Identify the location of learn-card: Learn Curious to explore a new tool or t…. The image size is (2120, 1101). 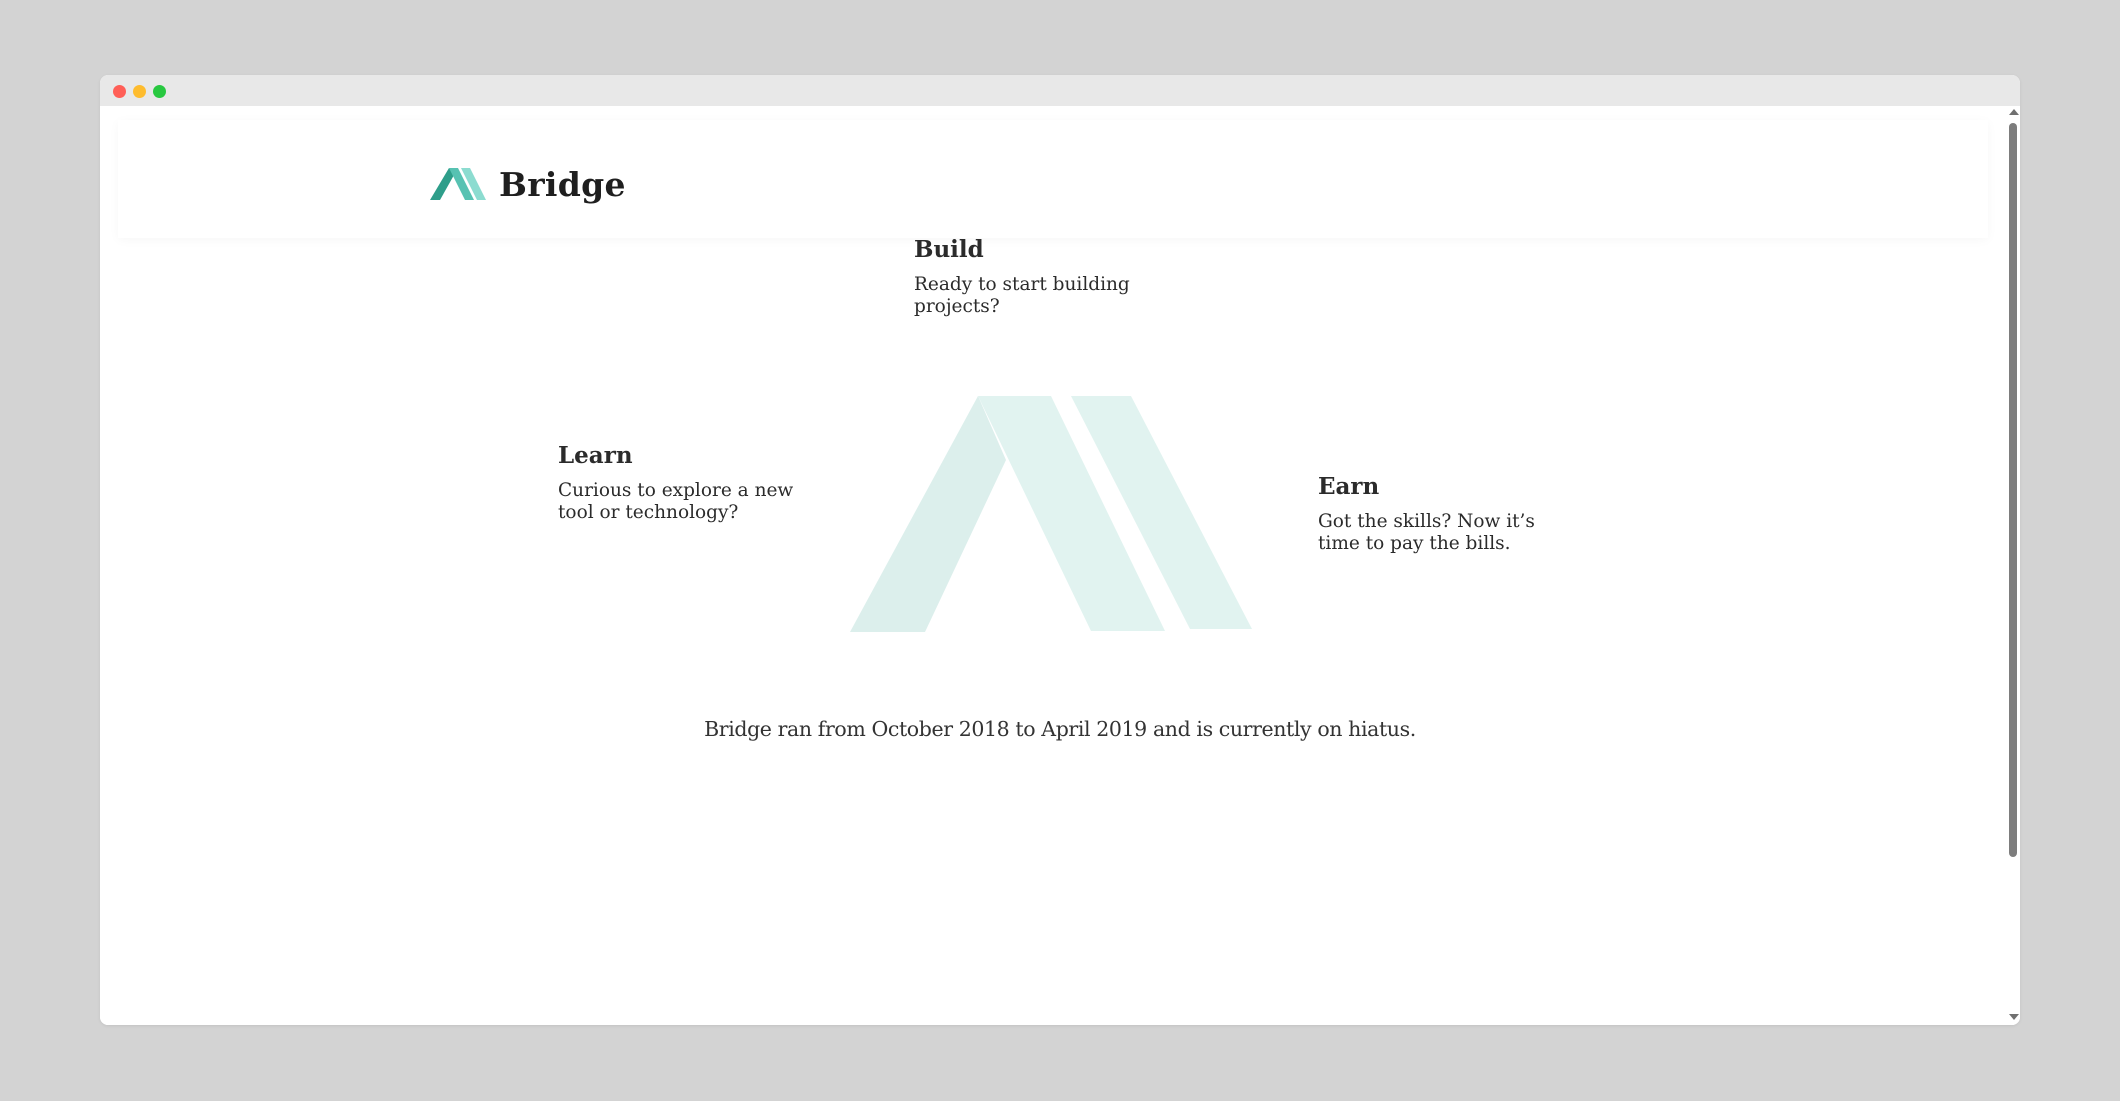
(688, 483).